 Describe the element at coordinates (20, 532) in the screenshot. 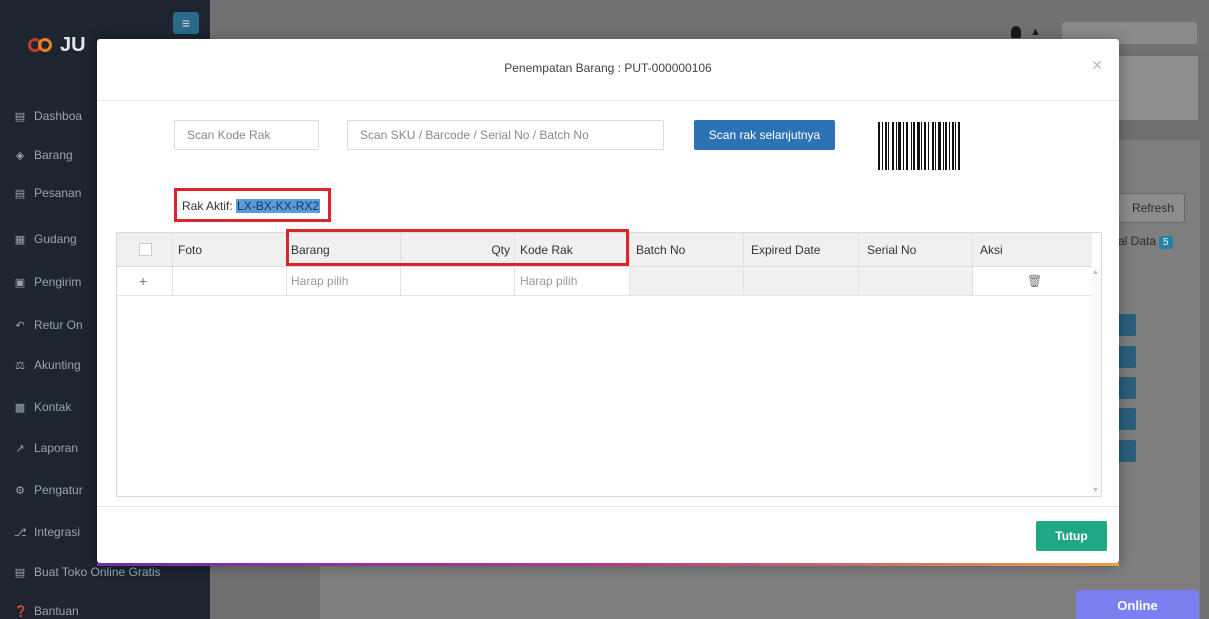

I see `plug-icon: ⎇` at that location.